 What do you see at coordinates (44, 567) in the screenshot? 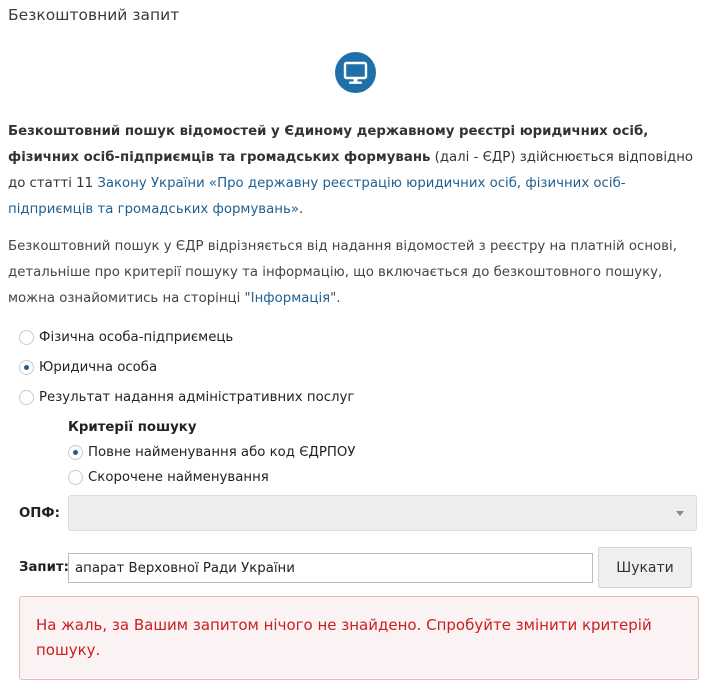
I see `query-label: Запит:` at bounding box center [44, 567].